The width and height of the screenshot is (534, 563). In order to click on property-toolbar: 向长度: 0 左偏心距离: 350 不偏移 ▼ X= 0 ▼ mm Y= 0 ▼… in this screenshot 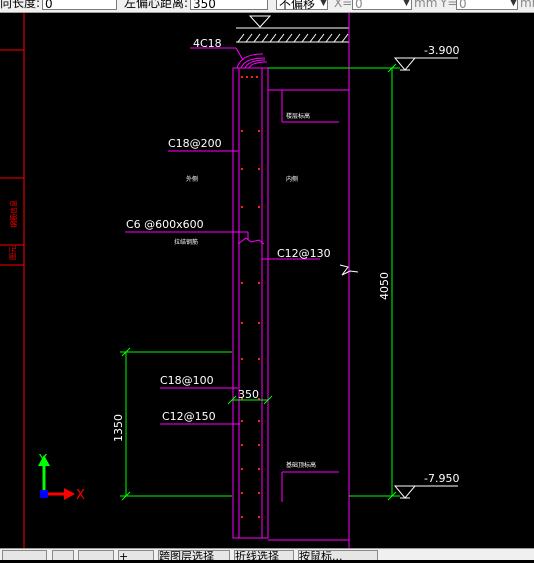, I will do `click(267, 6)`.